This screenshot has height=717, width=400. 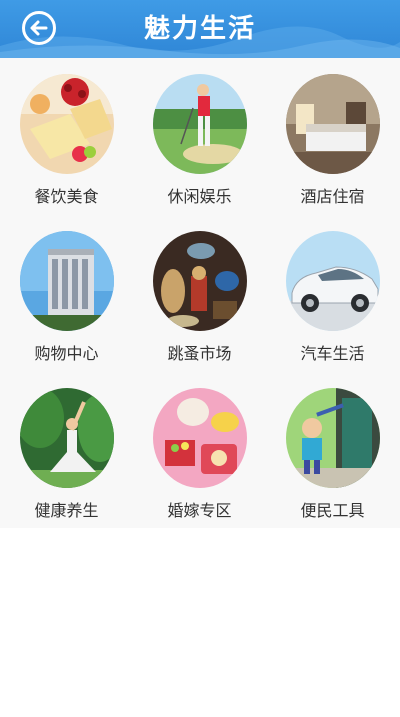 I want to click on category-flea-market: 跳蚤市场, so click(x=199, y=293).